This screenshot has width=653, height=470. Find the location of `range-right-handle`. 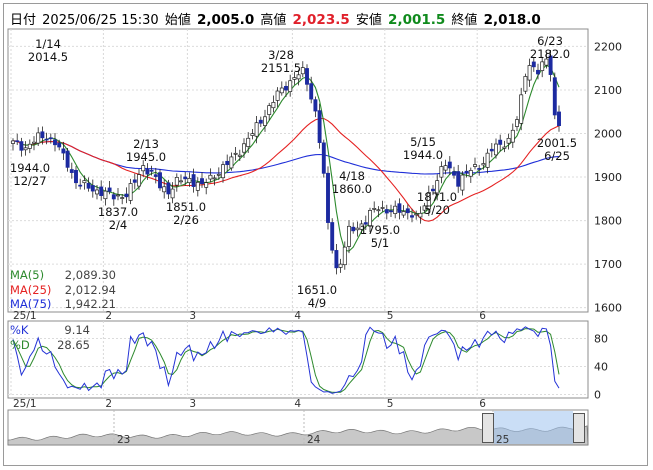

range-right-handle is located at coordinates (579, 428).